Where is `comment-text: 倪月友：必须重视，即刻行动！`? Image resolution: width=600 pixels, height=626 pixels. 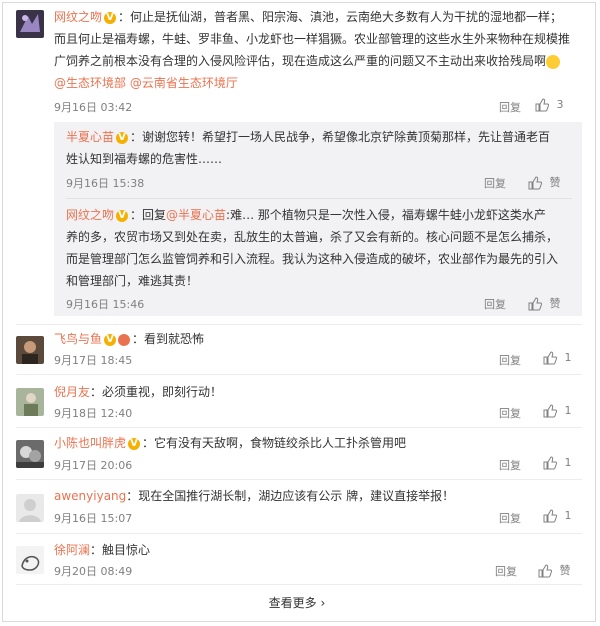
comment-text: 倪月友：必须重视，即刻行动！ is located at coordinates (138, 392).